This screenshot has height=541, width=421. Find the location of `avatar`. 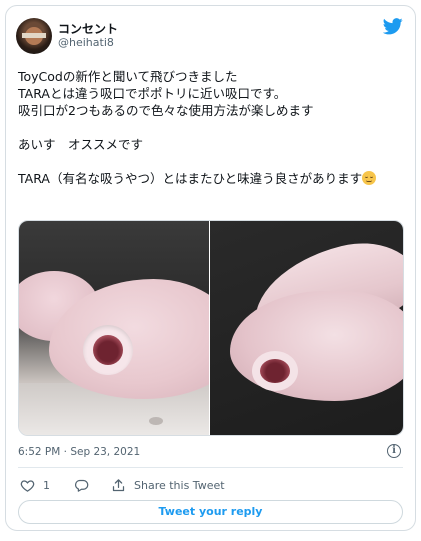

avatar is located at coordinates (34, 36).